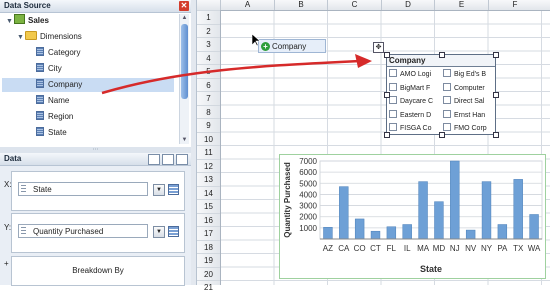 The height and width of the screenshot is (294, 550). What do you see at coordinates (208, 219) in the screenshot?
I see `row-header: 16` at bounding box center [208, 219].